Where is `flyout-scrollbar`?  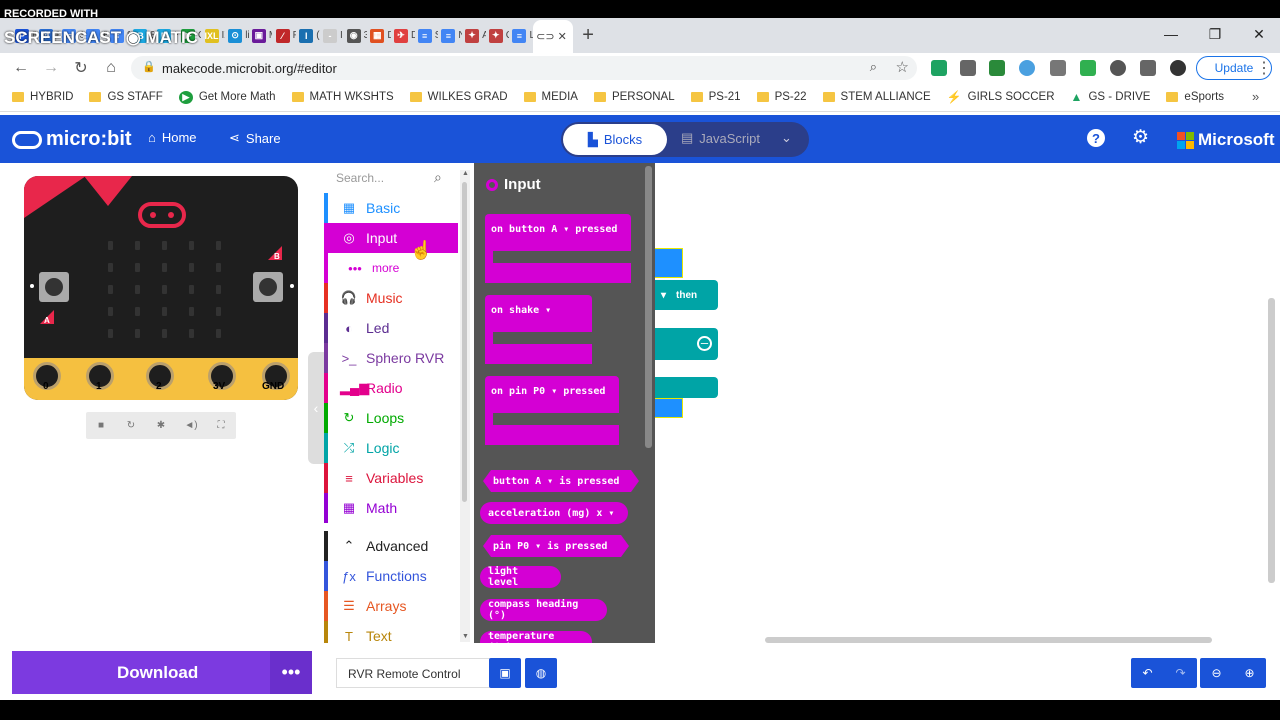 flyout-scrollbar is located at coordinates (648, 307).